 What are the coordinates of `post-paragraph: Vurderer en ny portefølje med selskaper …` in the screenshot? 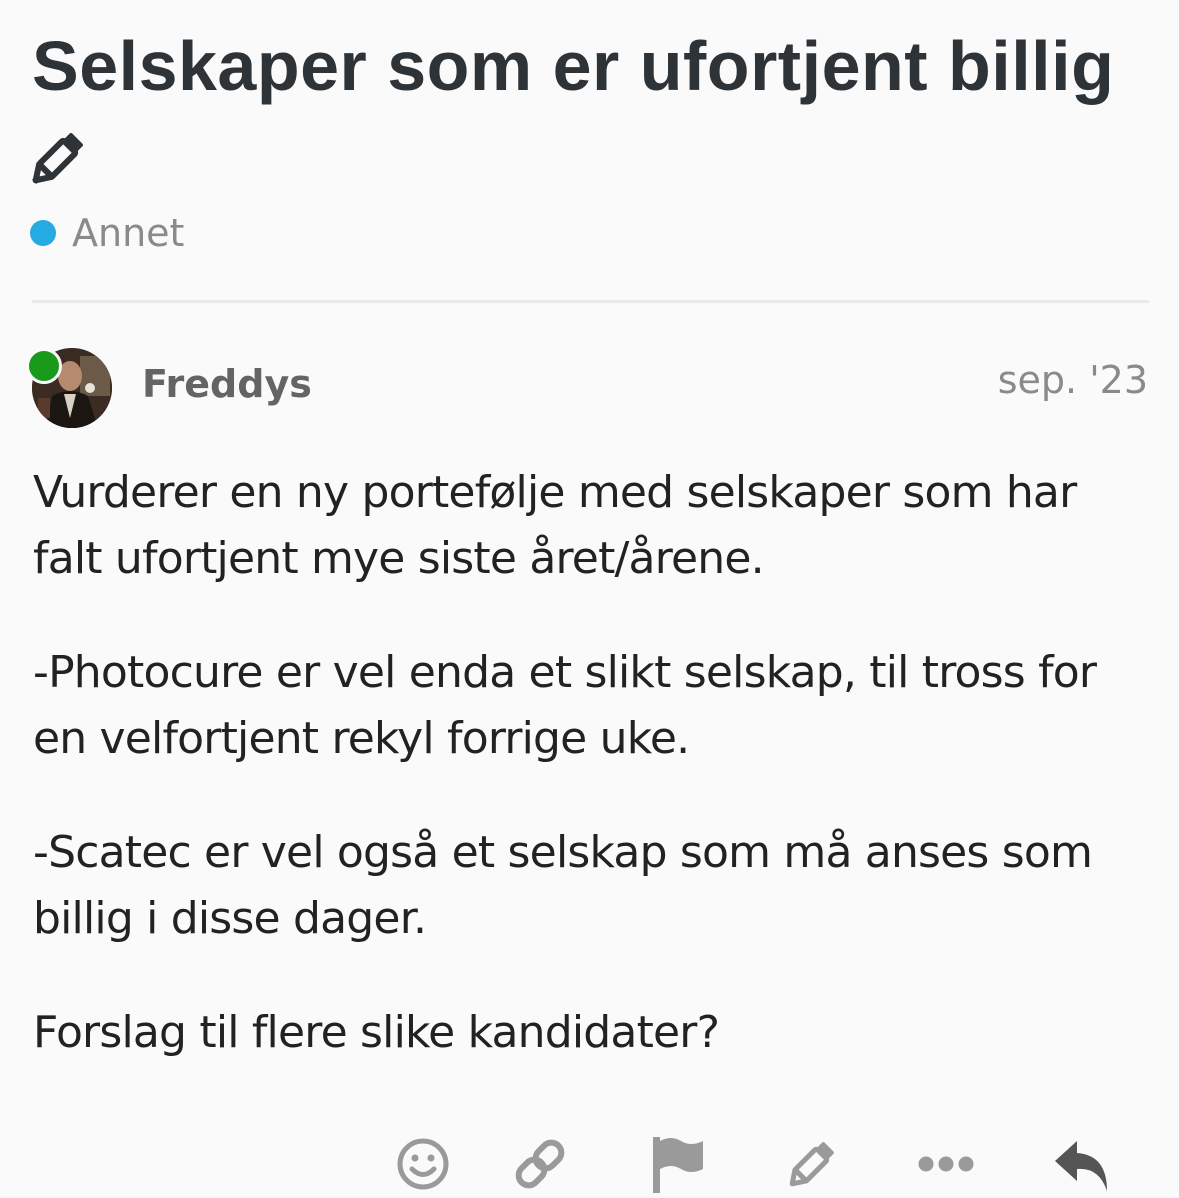 It's located at (555, 525).